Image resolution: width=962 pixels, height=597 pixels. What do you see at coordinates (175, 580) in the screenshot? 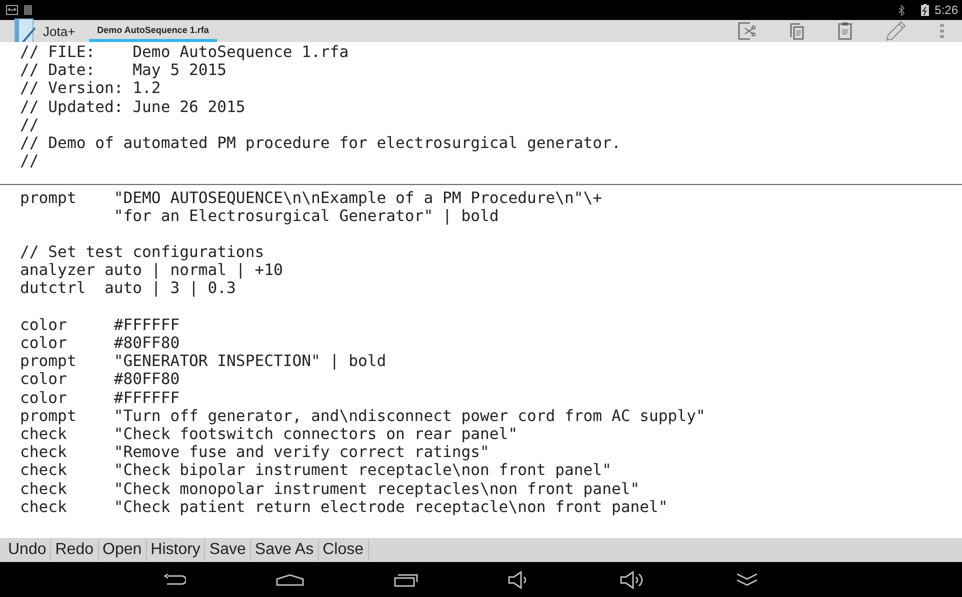
I see `back-icon` at bounding box center [175, 580].